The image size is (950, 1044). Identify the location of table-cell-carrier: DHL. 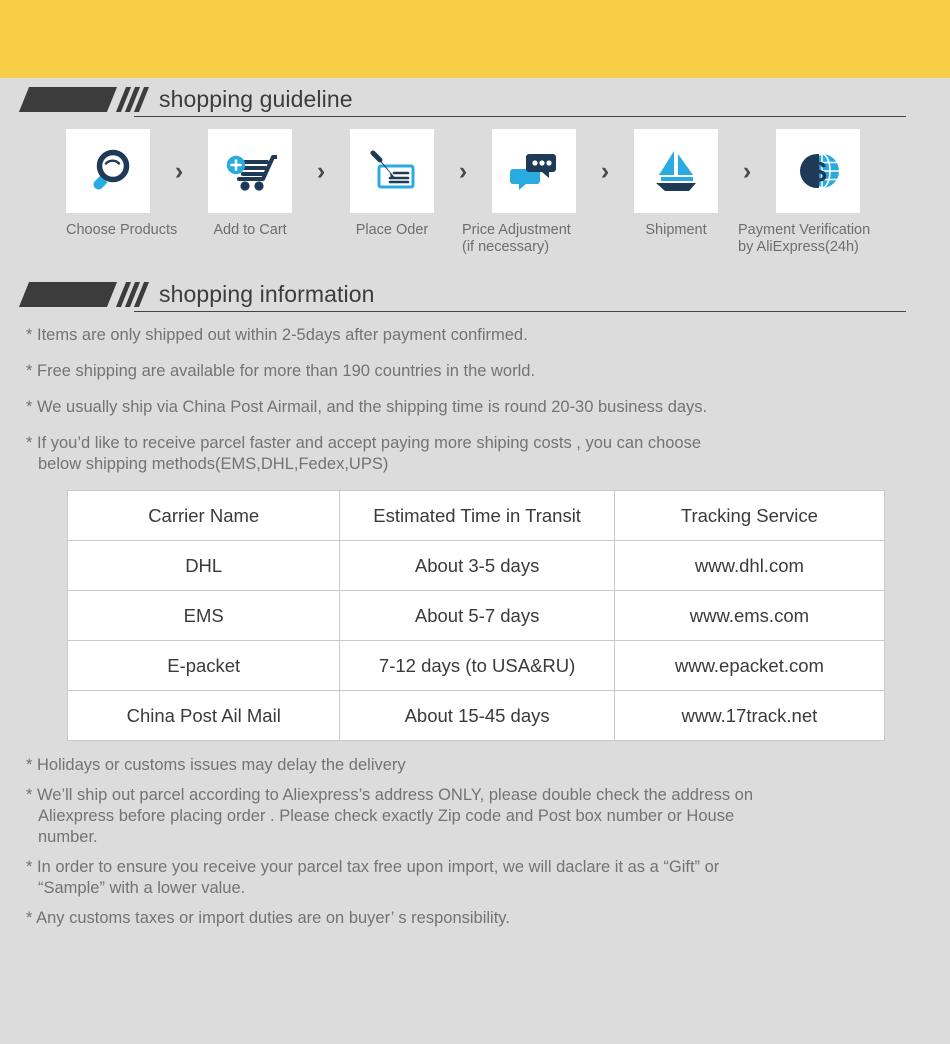
(203, 565).